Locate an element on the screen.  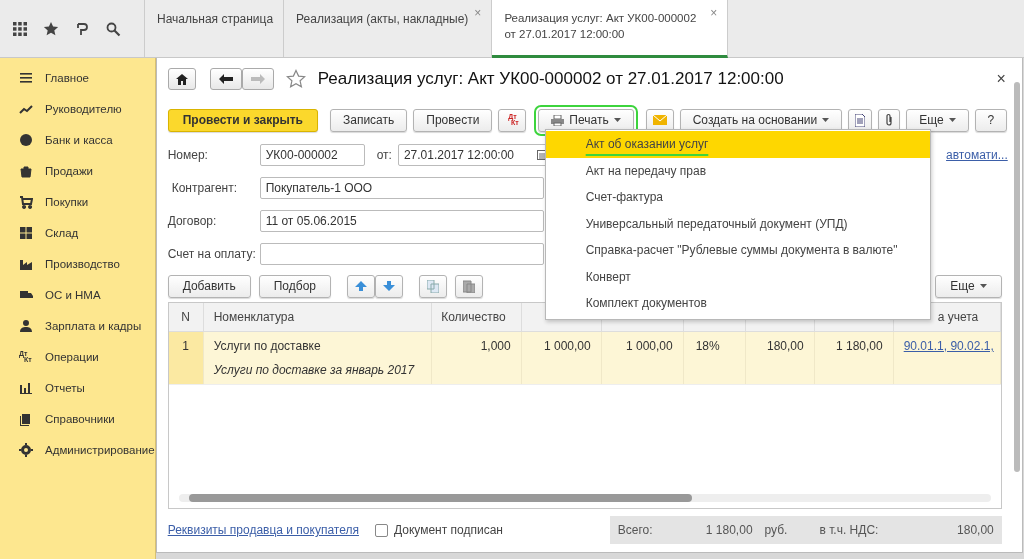
paperclip-icon is located at coordinates (889, 120).